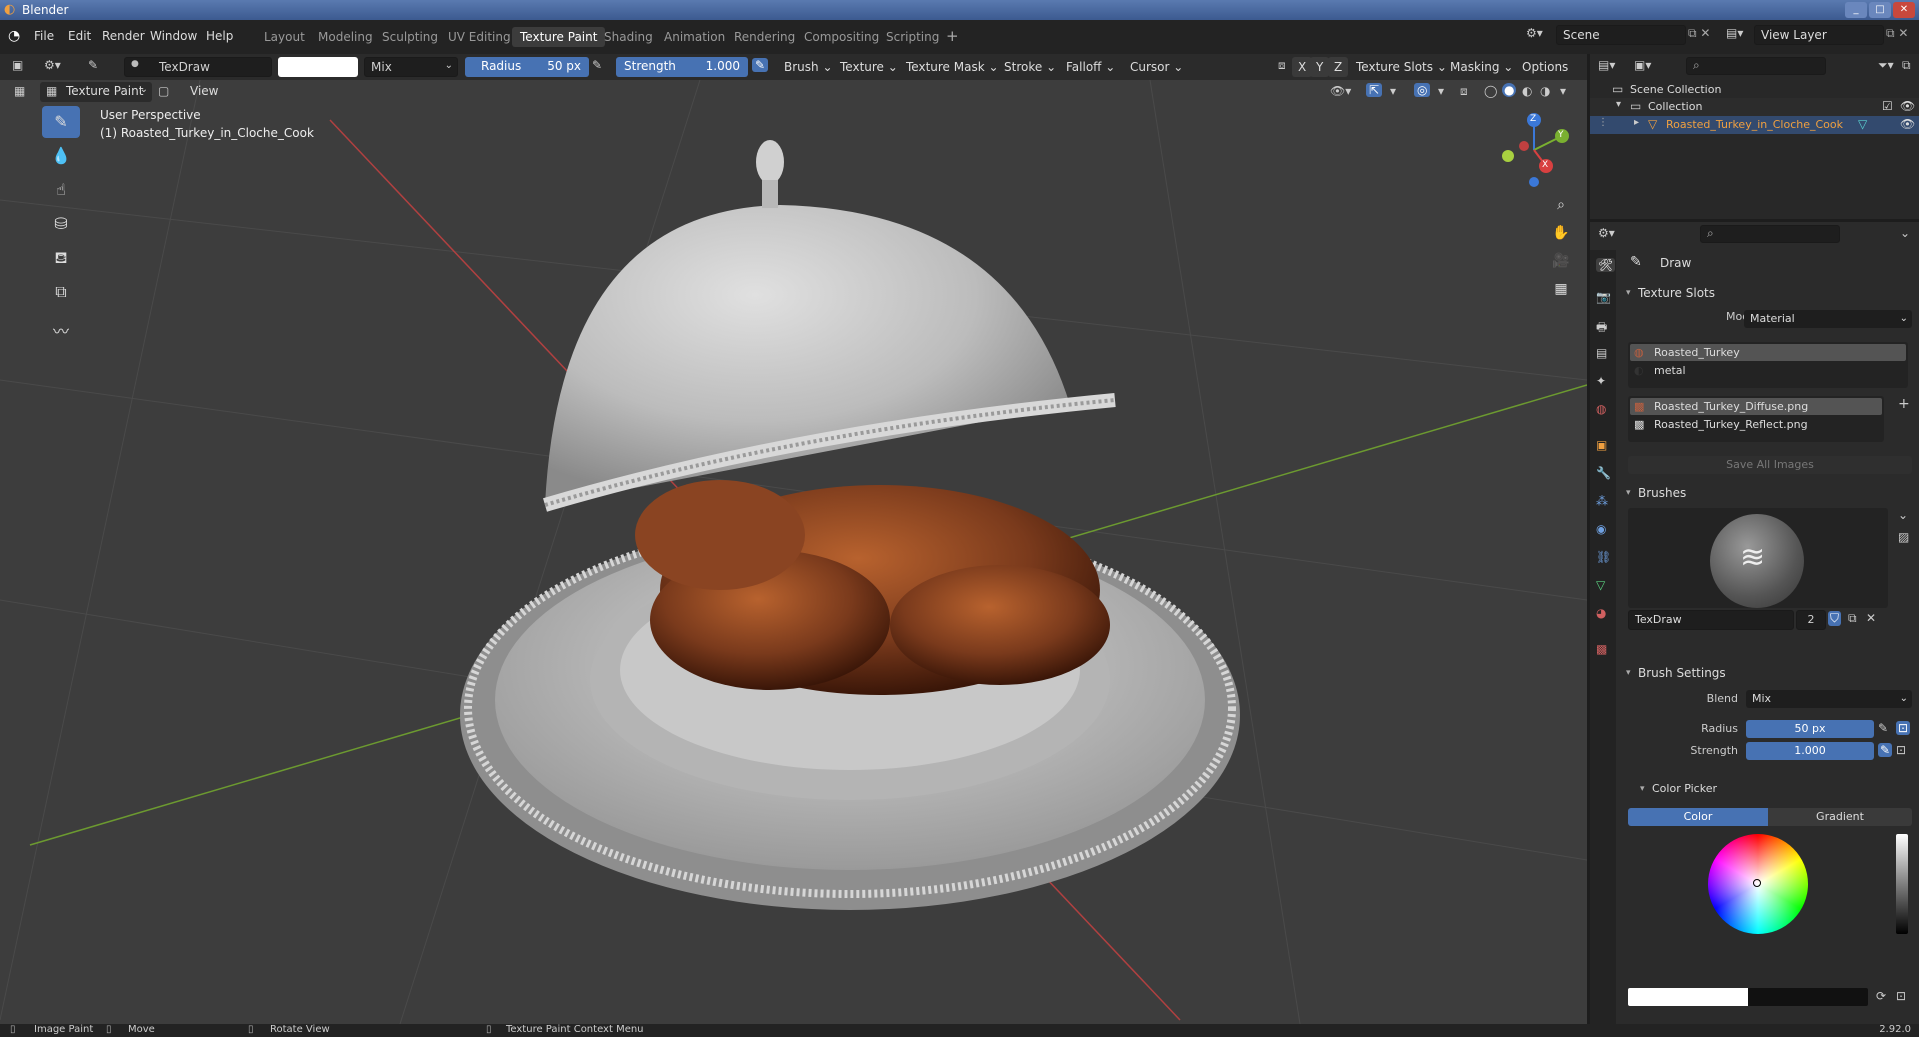 This screenshot has height=1037, width=1919. What do you see at coordinates (1090, 67) in the screenshot?
I see `menu-falloff: Falloff ⌄` at bounding box center [1090, 67].